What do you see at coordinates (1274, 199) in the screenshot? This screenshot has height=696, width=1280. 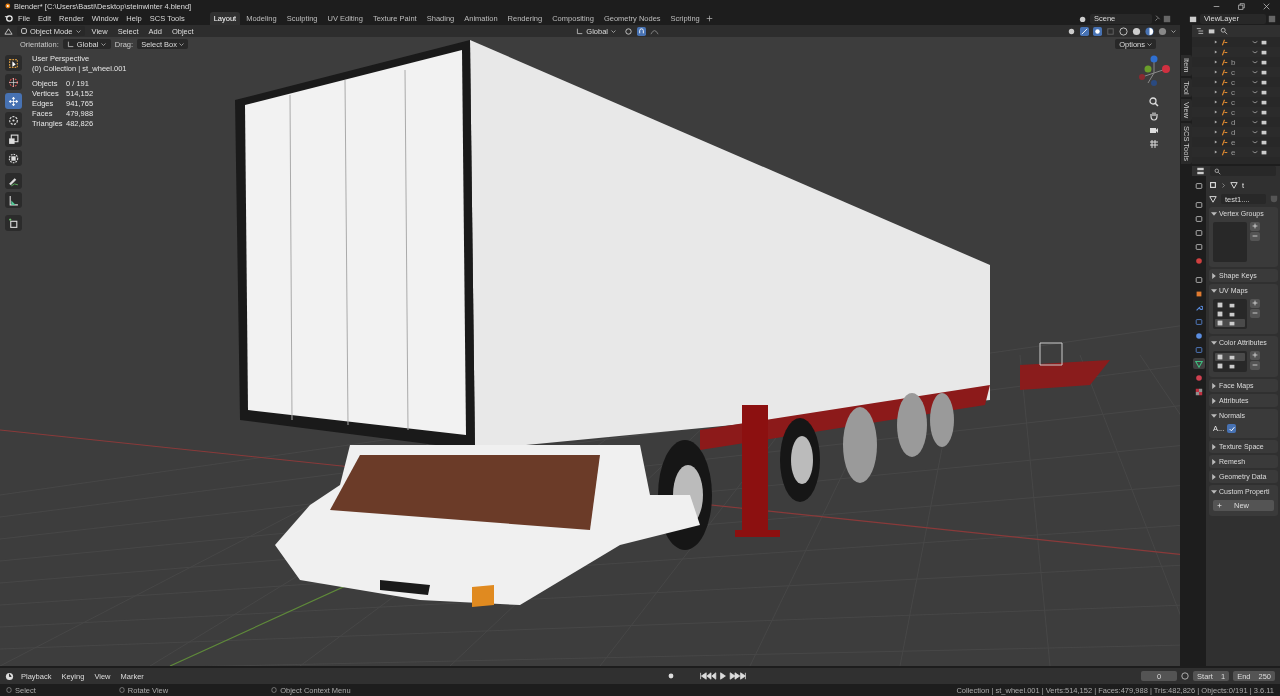 I see `shield-icon` at bounding box center [1274, 199].